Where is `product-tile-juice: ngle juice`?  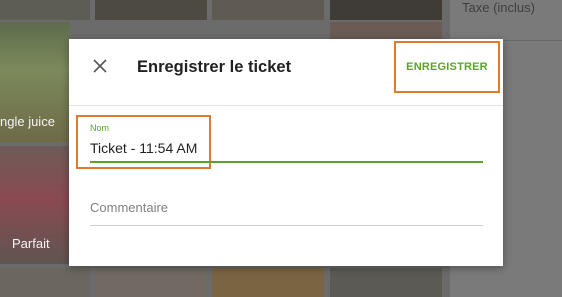 product-tile-juice: ngle juice is located at coordinates (35, 82).